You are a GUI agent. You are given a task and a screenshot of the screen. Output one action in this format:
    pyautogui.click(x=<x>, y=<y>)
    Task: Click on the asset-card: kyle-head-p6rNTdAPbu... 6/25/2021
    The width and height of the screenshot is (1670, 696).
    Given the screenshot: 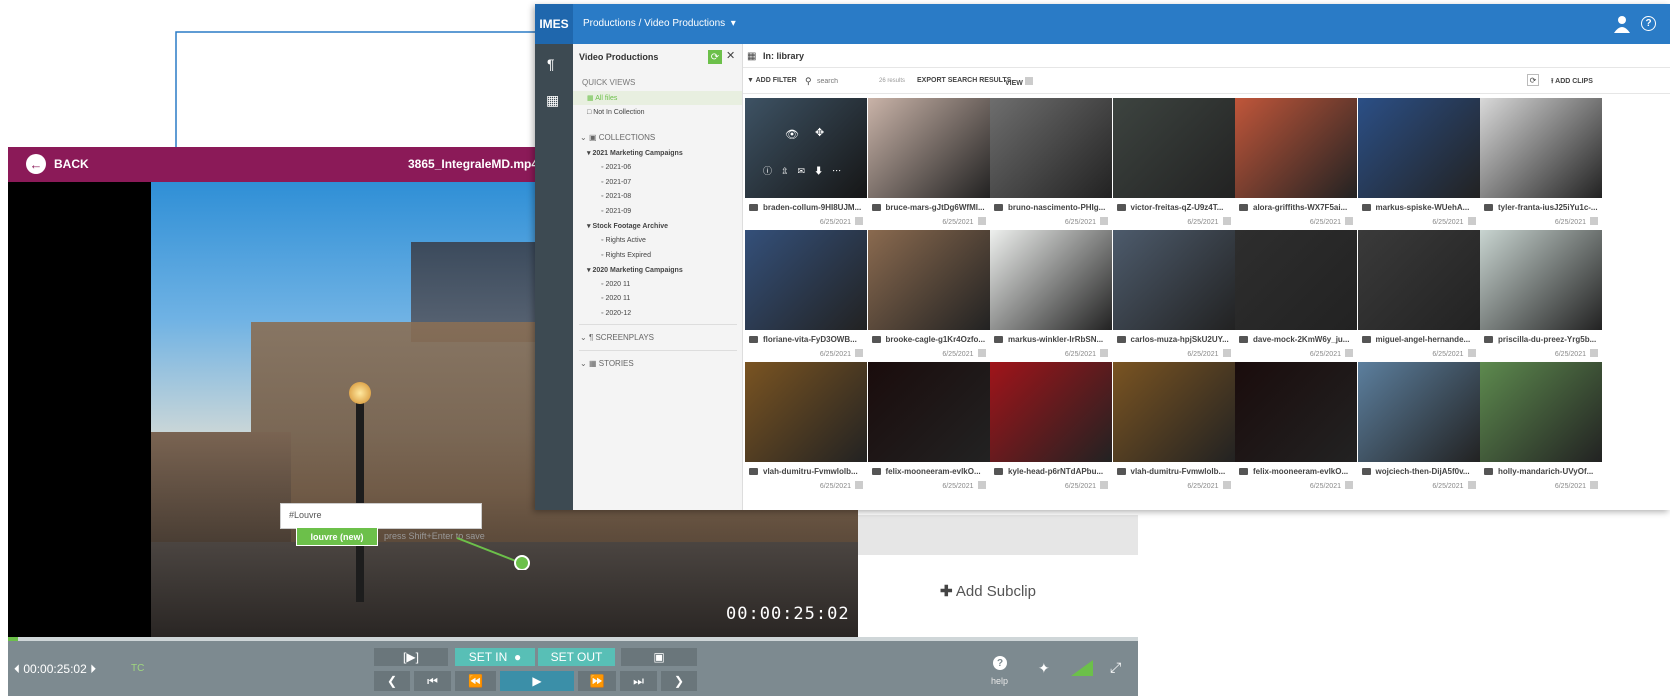 What is the action you would take?
    pyautogui.click(x=1051, y=428)
    